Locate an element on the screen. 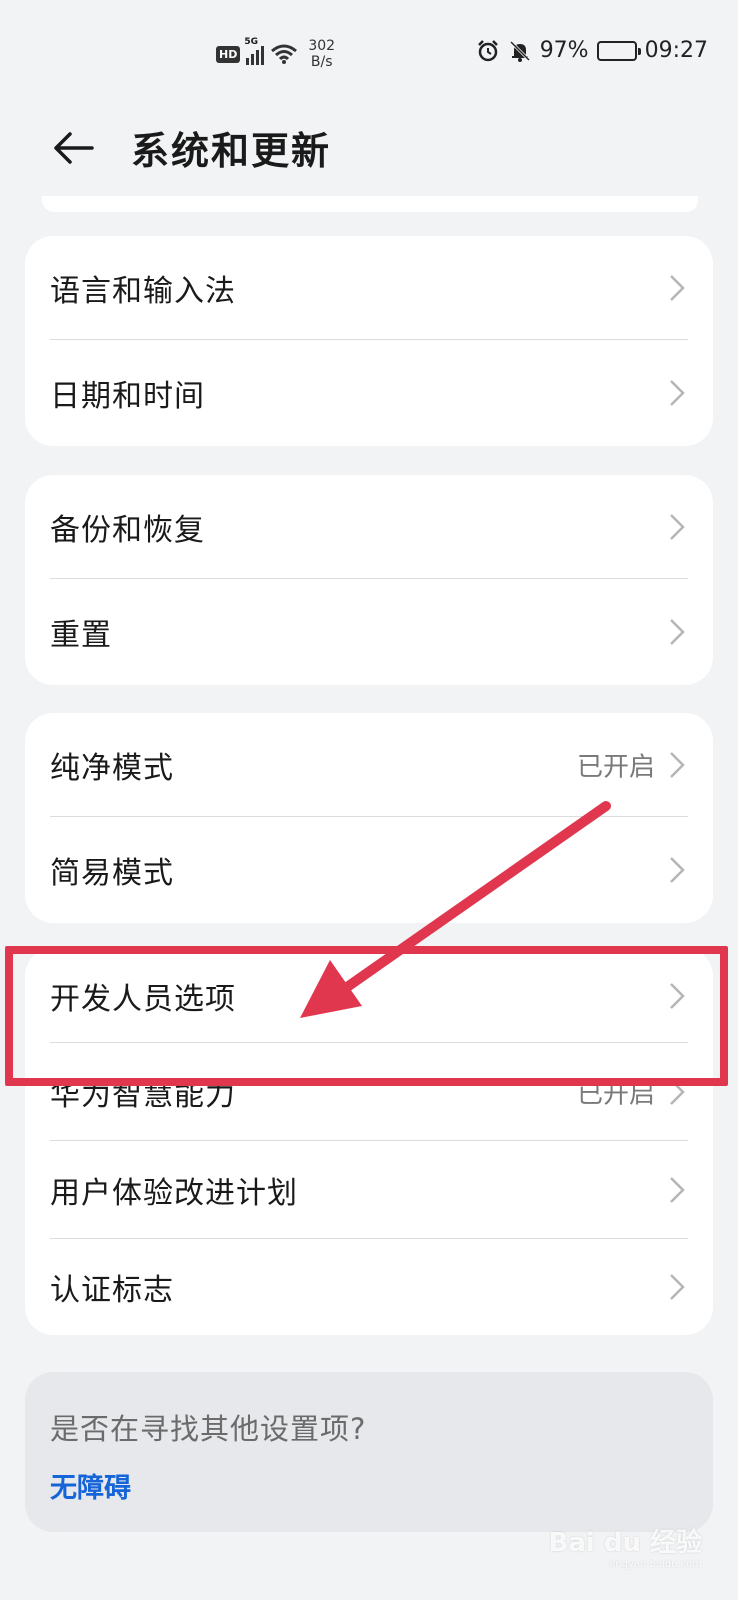 The image size is (738, 1600). settings-item: 简易模式 is located at coordinates (369, 870).